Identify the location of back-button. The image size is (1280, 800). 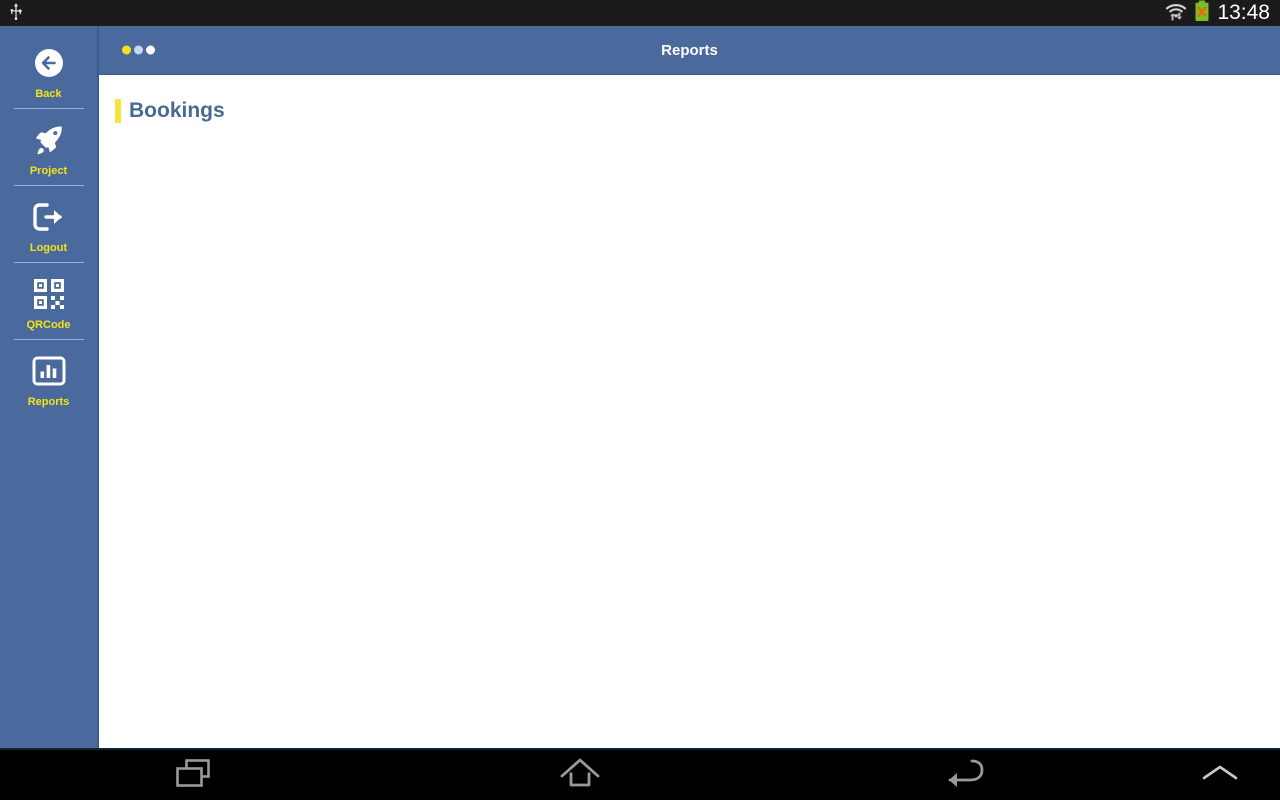
(966, 775).